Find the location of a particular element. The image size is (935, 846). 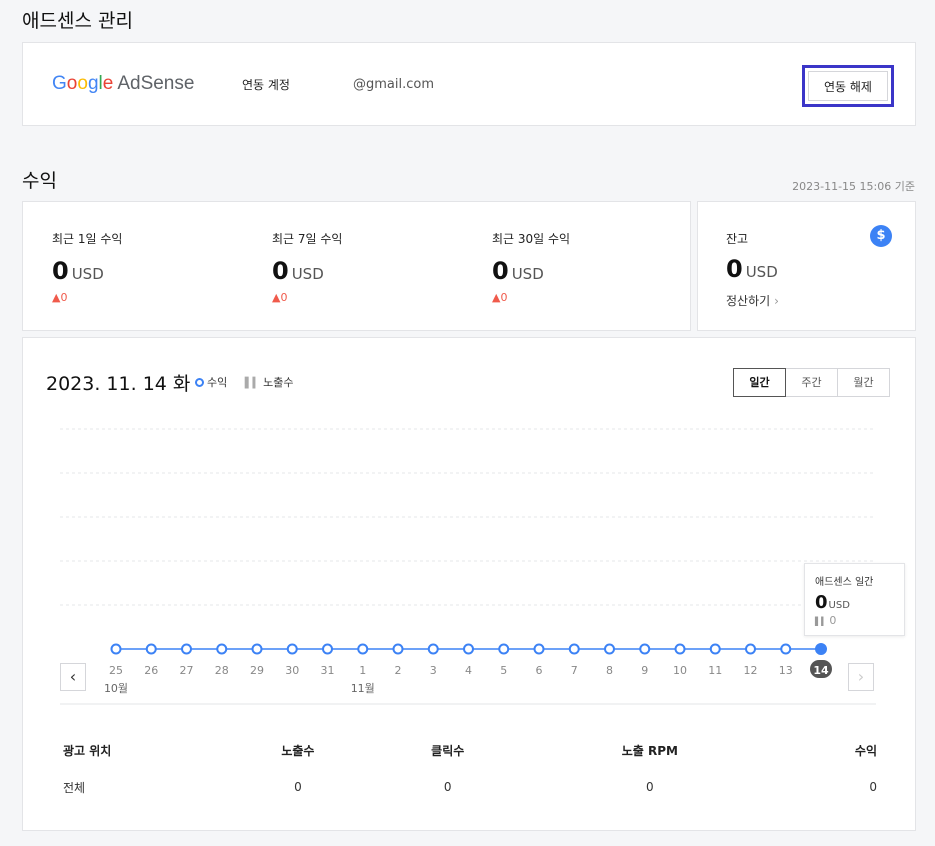

revenue-1day-label: 최근 1일 수익 is located at coordinates (87, 239).